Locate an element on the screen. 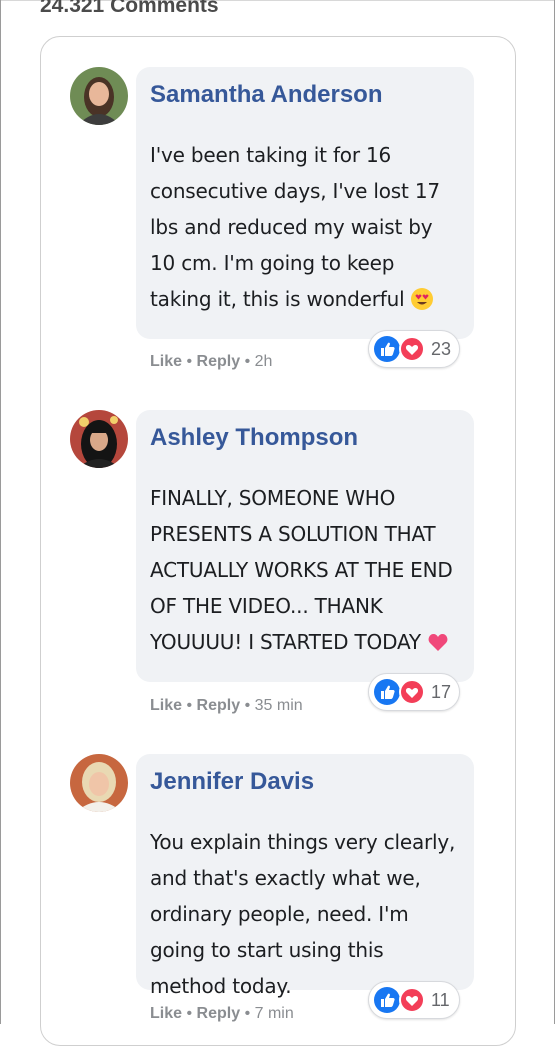 The image size is (555, 1046). comment-time: 2h is located at coordinates (263, 361).